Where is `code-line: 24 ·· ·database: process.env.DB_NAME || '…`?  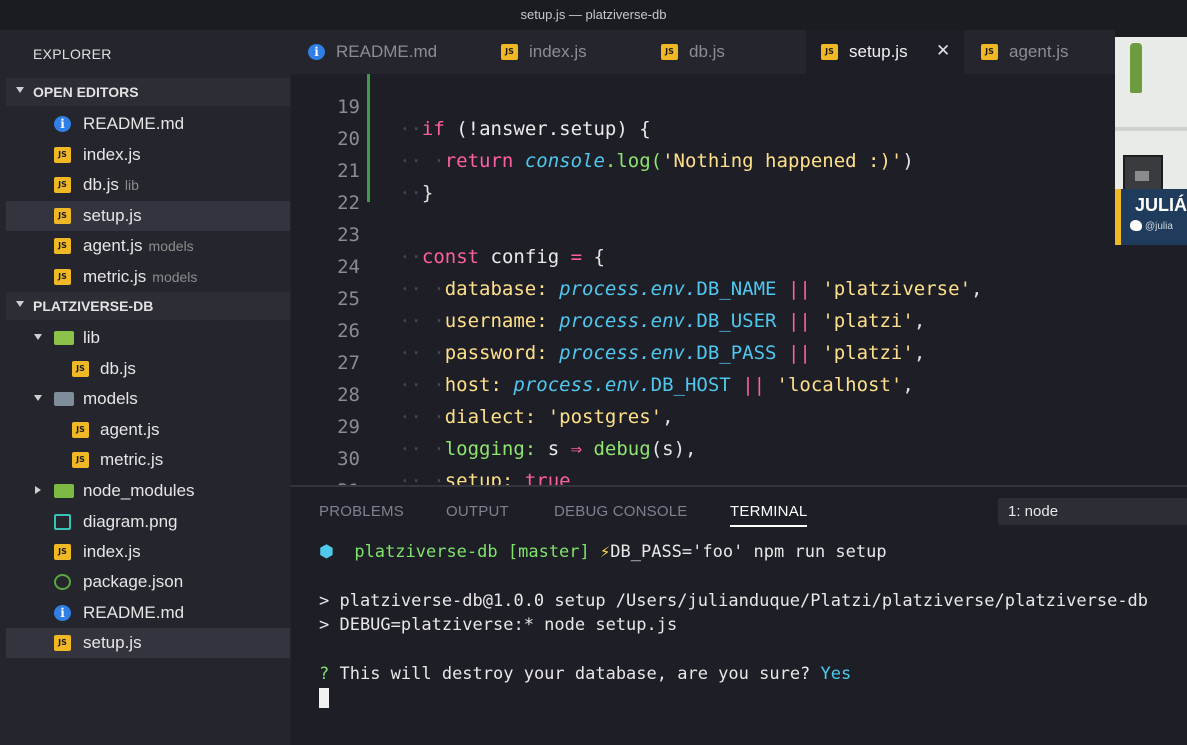
code-line: 24 ·· ·database: process.env.DB_NAME || '… is located at coordinates (660, 278).